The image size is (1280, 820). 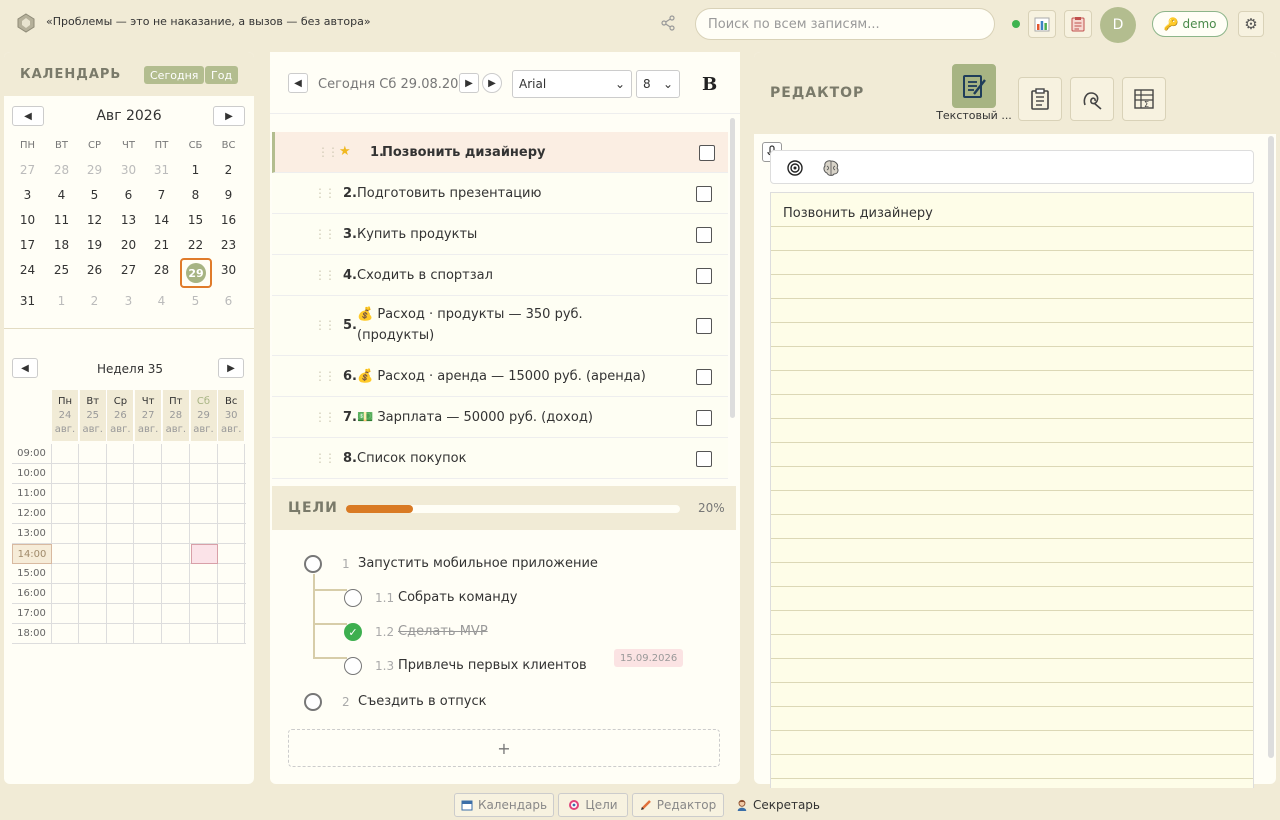 What do you see at coordinates (492, 83) in the screenshot?
I see `play-button: ▶` at bounding box center [492, 83].